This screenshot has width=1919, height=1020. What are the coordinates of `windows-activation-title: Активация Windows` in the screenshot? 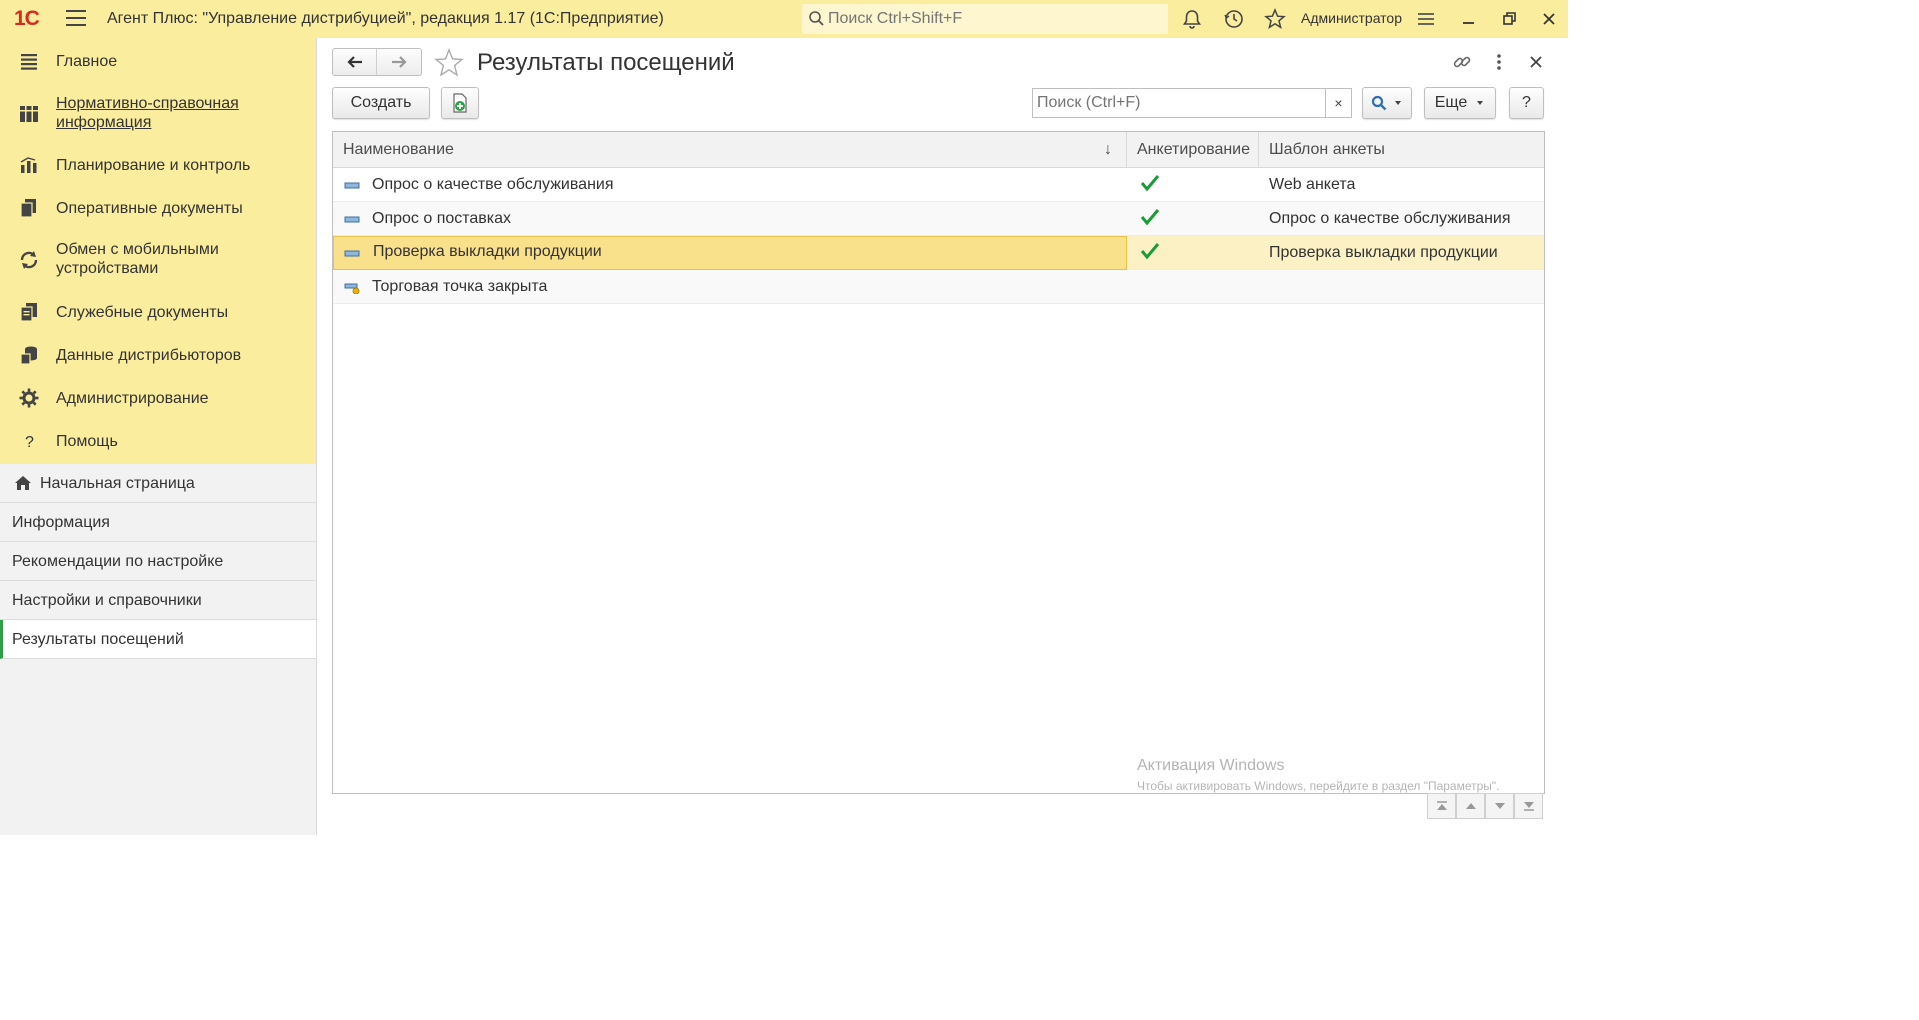 It's located at (1211, 765).